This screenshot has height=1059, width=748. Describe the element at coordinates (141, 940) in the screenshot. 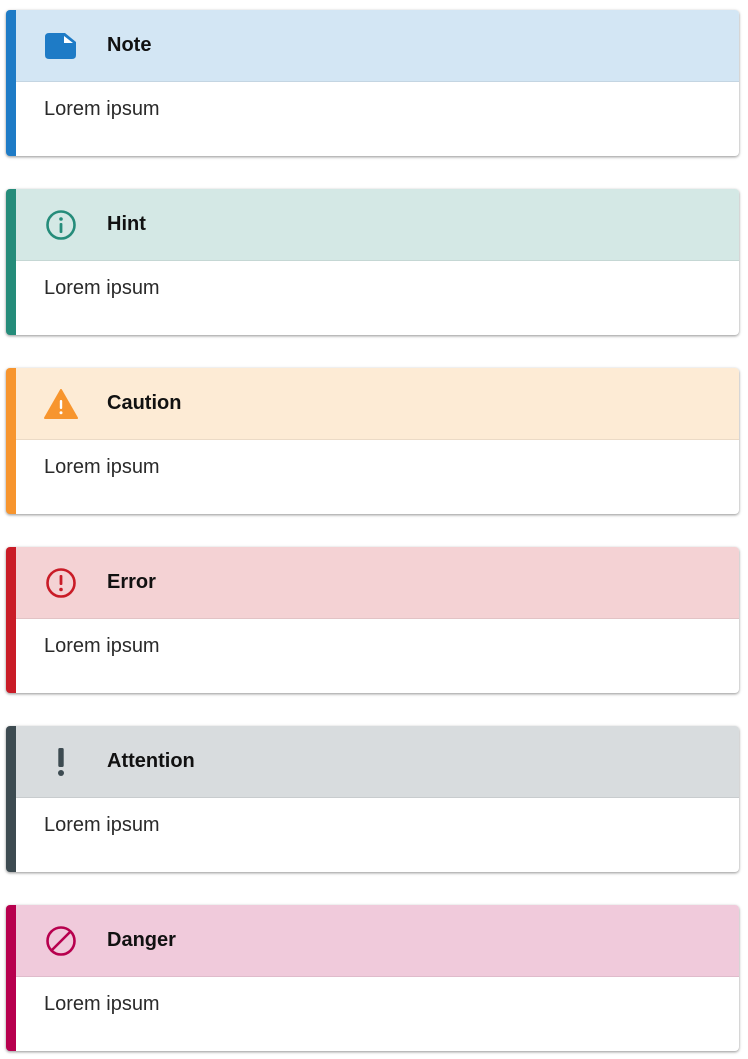

I see `admonition-title: Danger` at that location.